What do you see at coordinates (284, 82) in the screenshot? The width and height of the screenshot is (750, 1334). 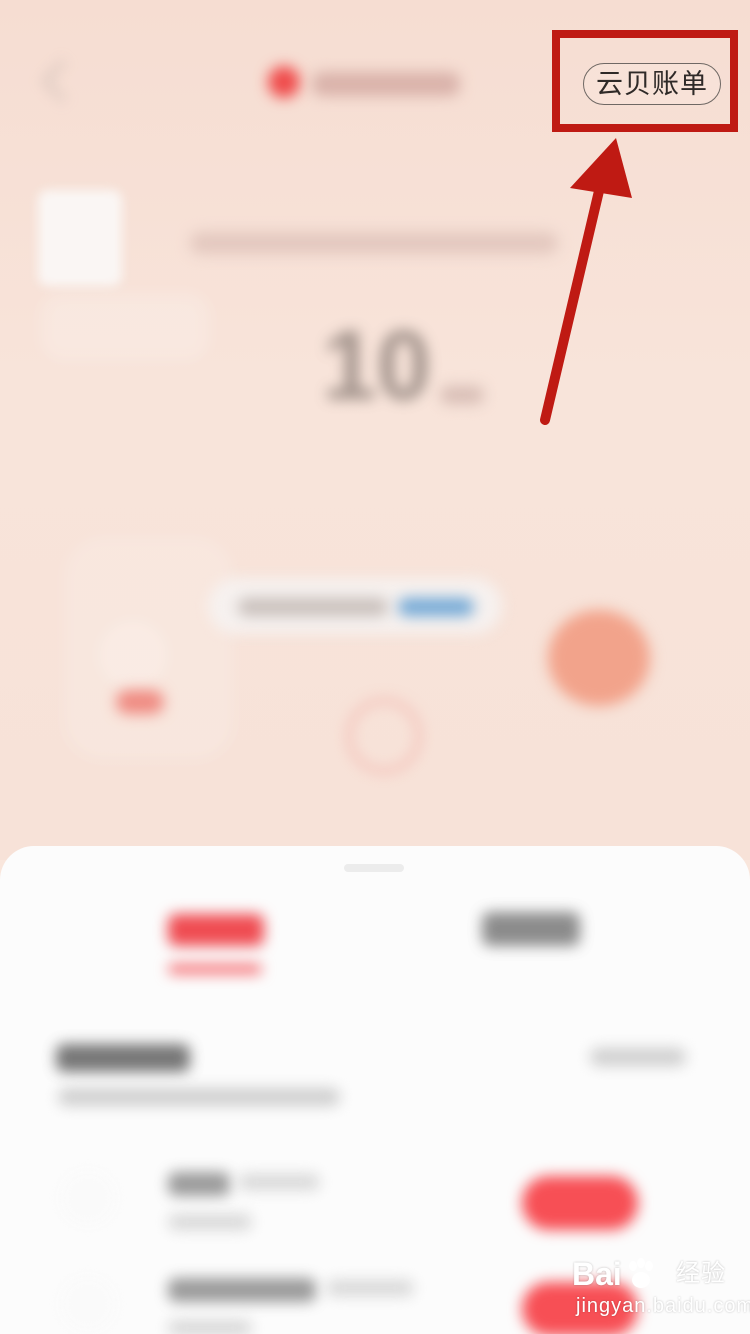 I see `app-logo-icon` at bounding box center [284, 82].